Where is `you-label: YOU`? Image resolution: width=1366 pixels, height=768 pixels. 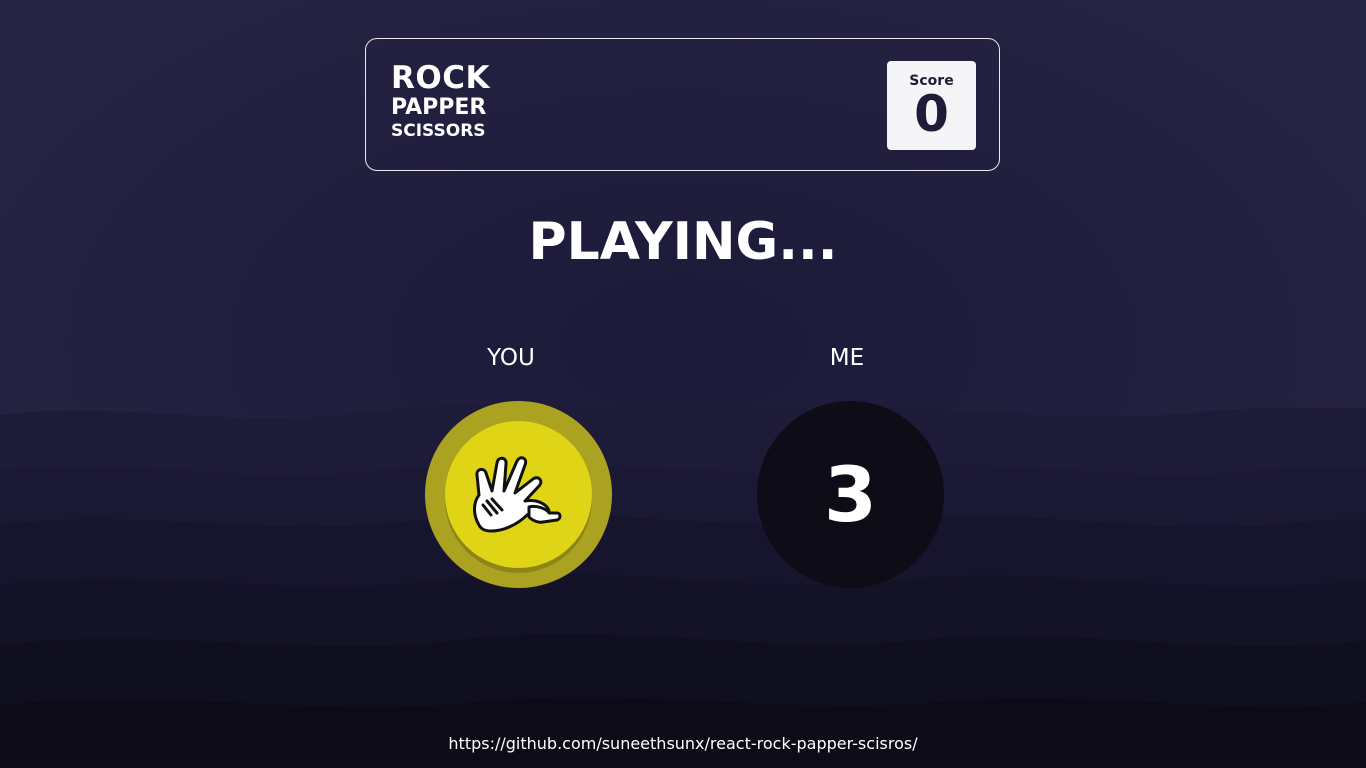 you-label: YOU is located at coordinates (511, 358).